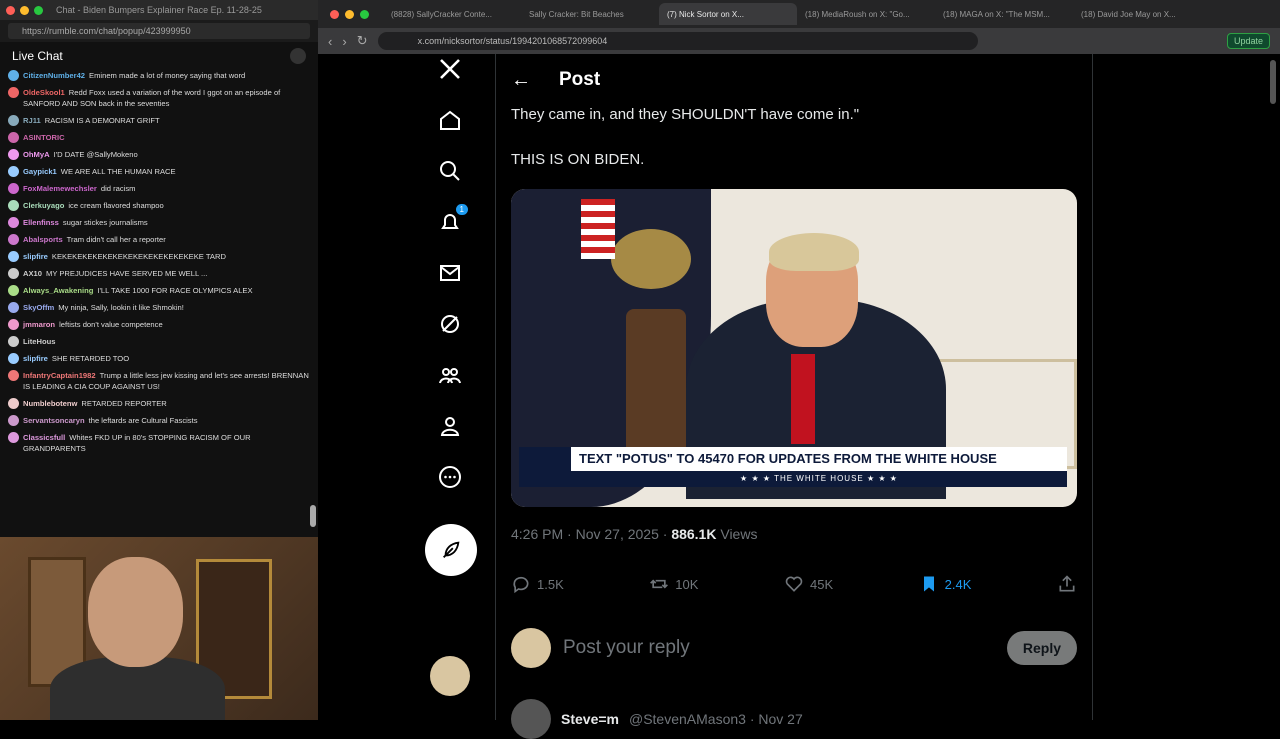  I want to click on repost-count: 10K, so click(687, 584).